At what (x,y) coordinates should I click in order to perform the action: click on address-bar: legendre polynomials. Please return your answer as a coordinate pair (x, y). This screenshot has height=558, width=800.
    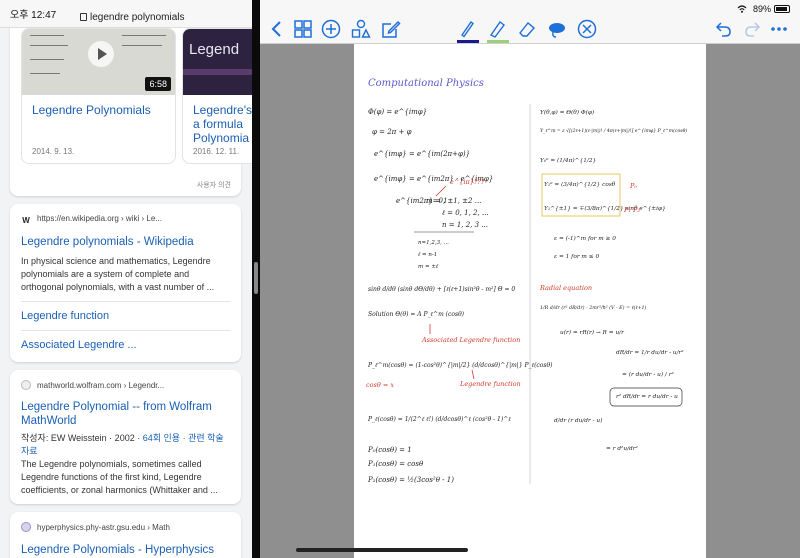
    Looking at the image, I should click on (132, 17).